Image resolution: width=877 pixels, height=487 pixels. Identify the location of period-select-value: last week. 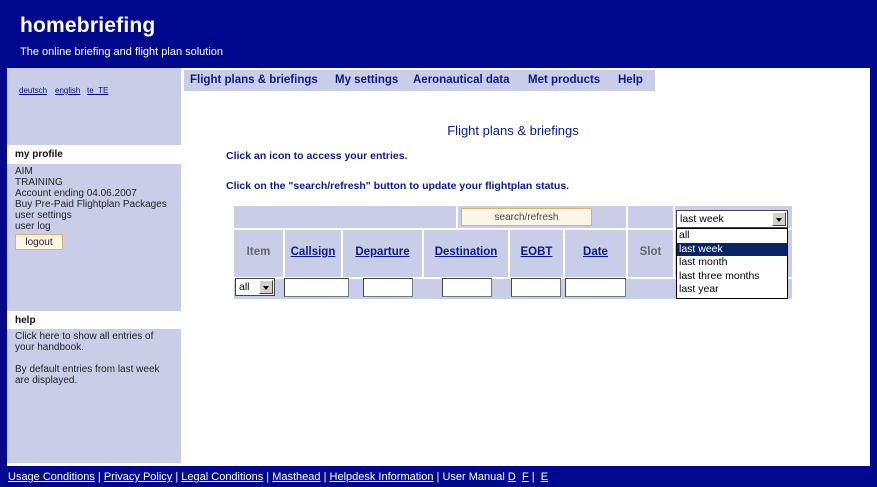
(702, 219).